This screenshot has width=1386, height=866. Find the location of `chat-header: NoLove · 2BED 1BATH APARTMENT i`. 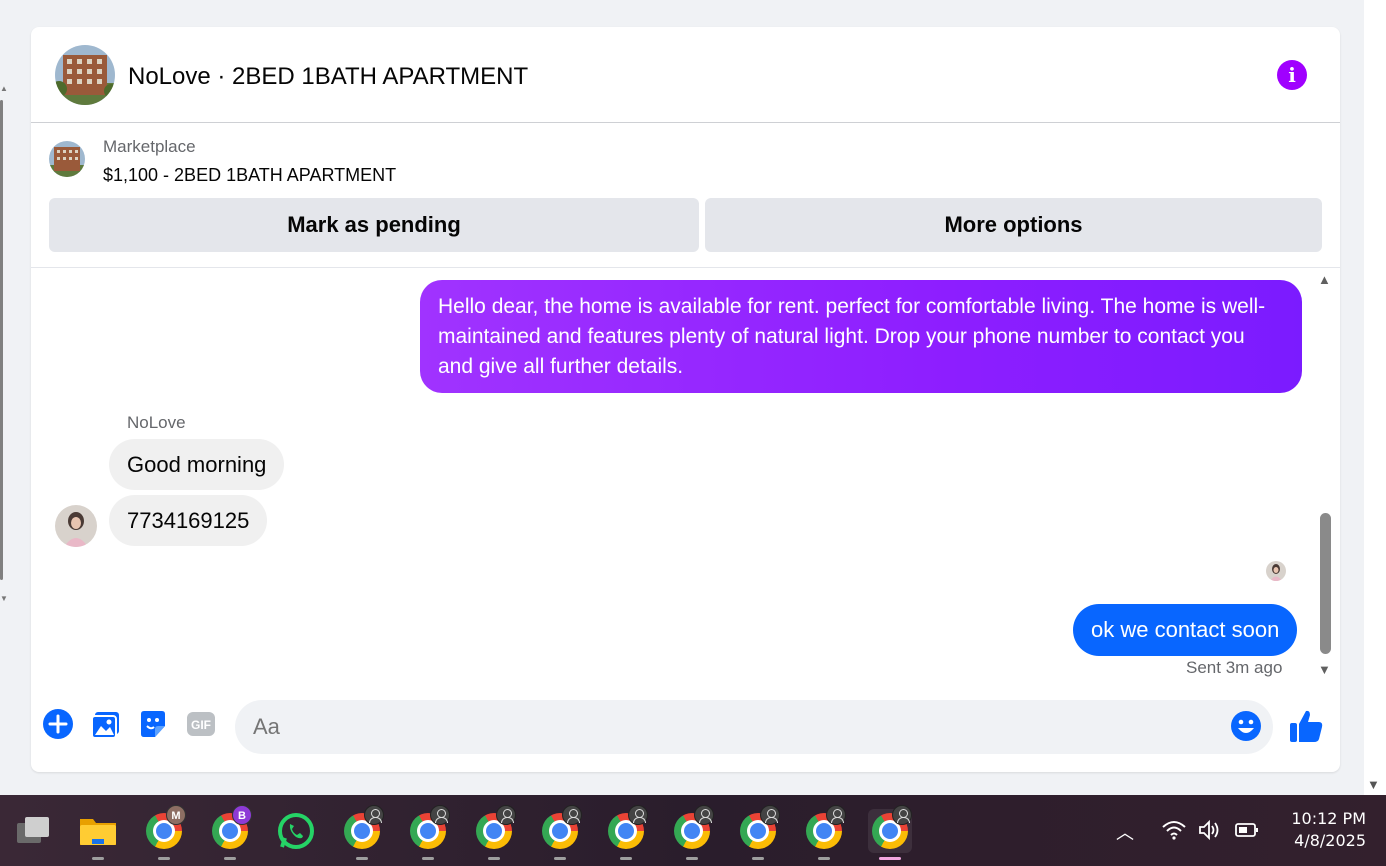

chat-header: NoLove · 2BED 1BATH APARTMENT i is located at coordinates (685, 75).